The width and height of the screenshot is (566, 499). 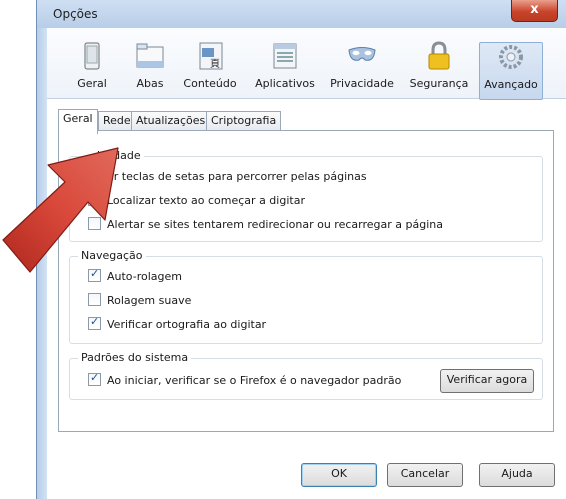 I want to click on toolbar-label-geral: Geral, so click(x=92, y=83).